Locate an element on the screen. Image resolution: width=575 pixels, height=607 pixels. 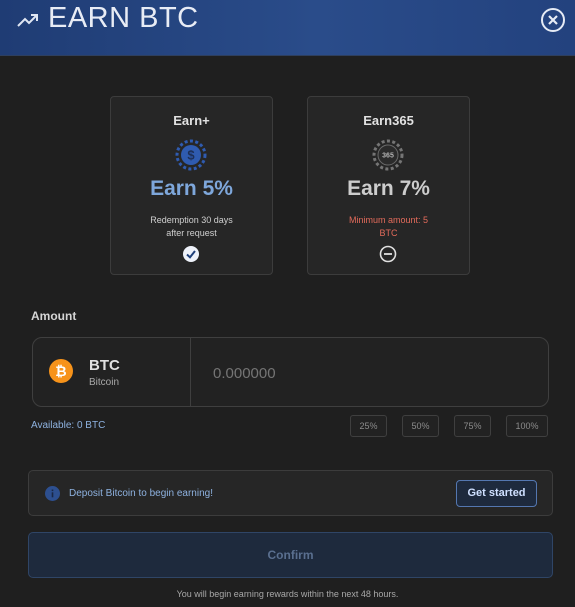
plan-rate: Earn 7% is located at coordinates (388, 188).